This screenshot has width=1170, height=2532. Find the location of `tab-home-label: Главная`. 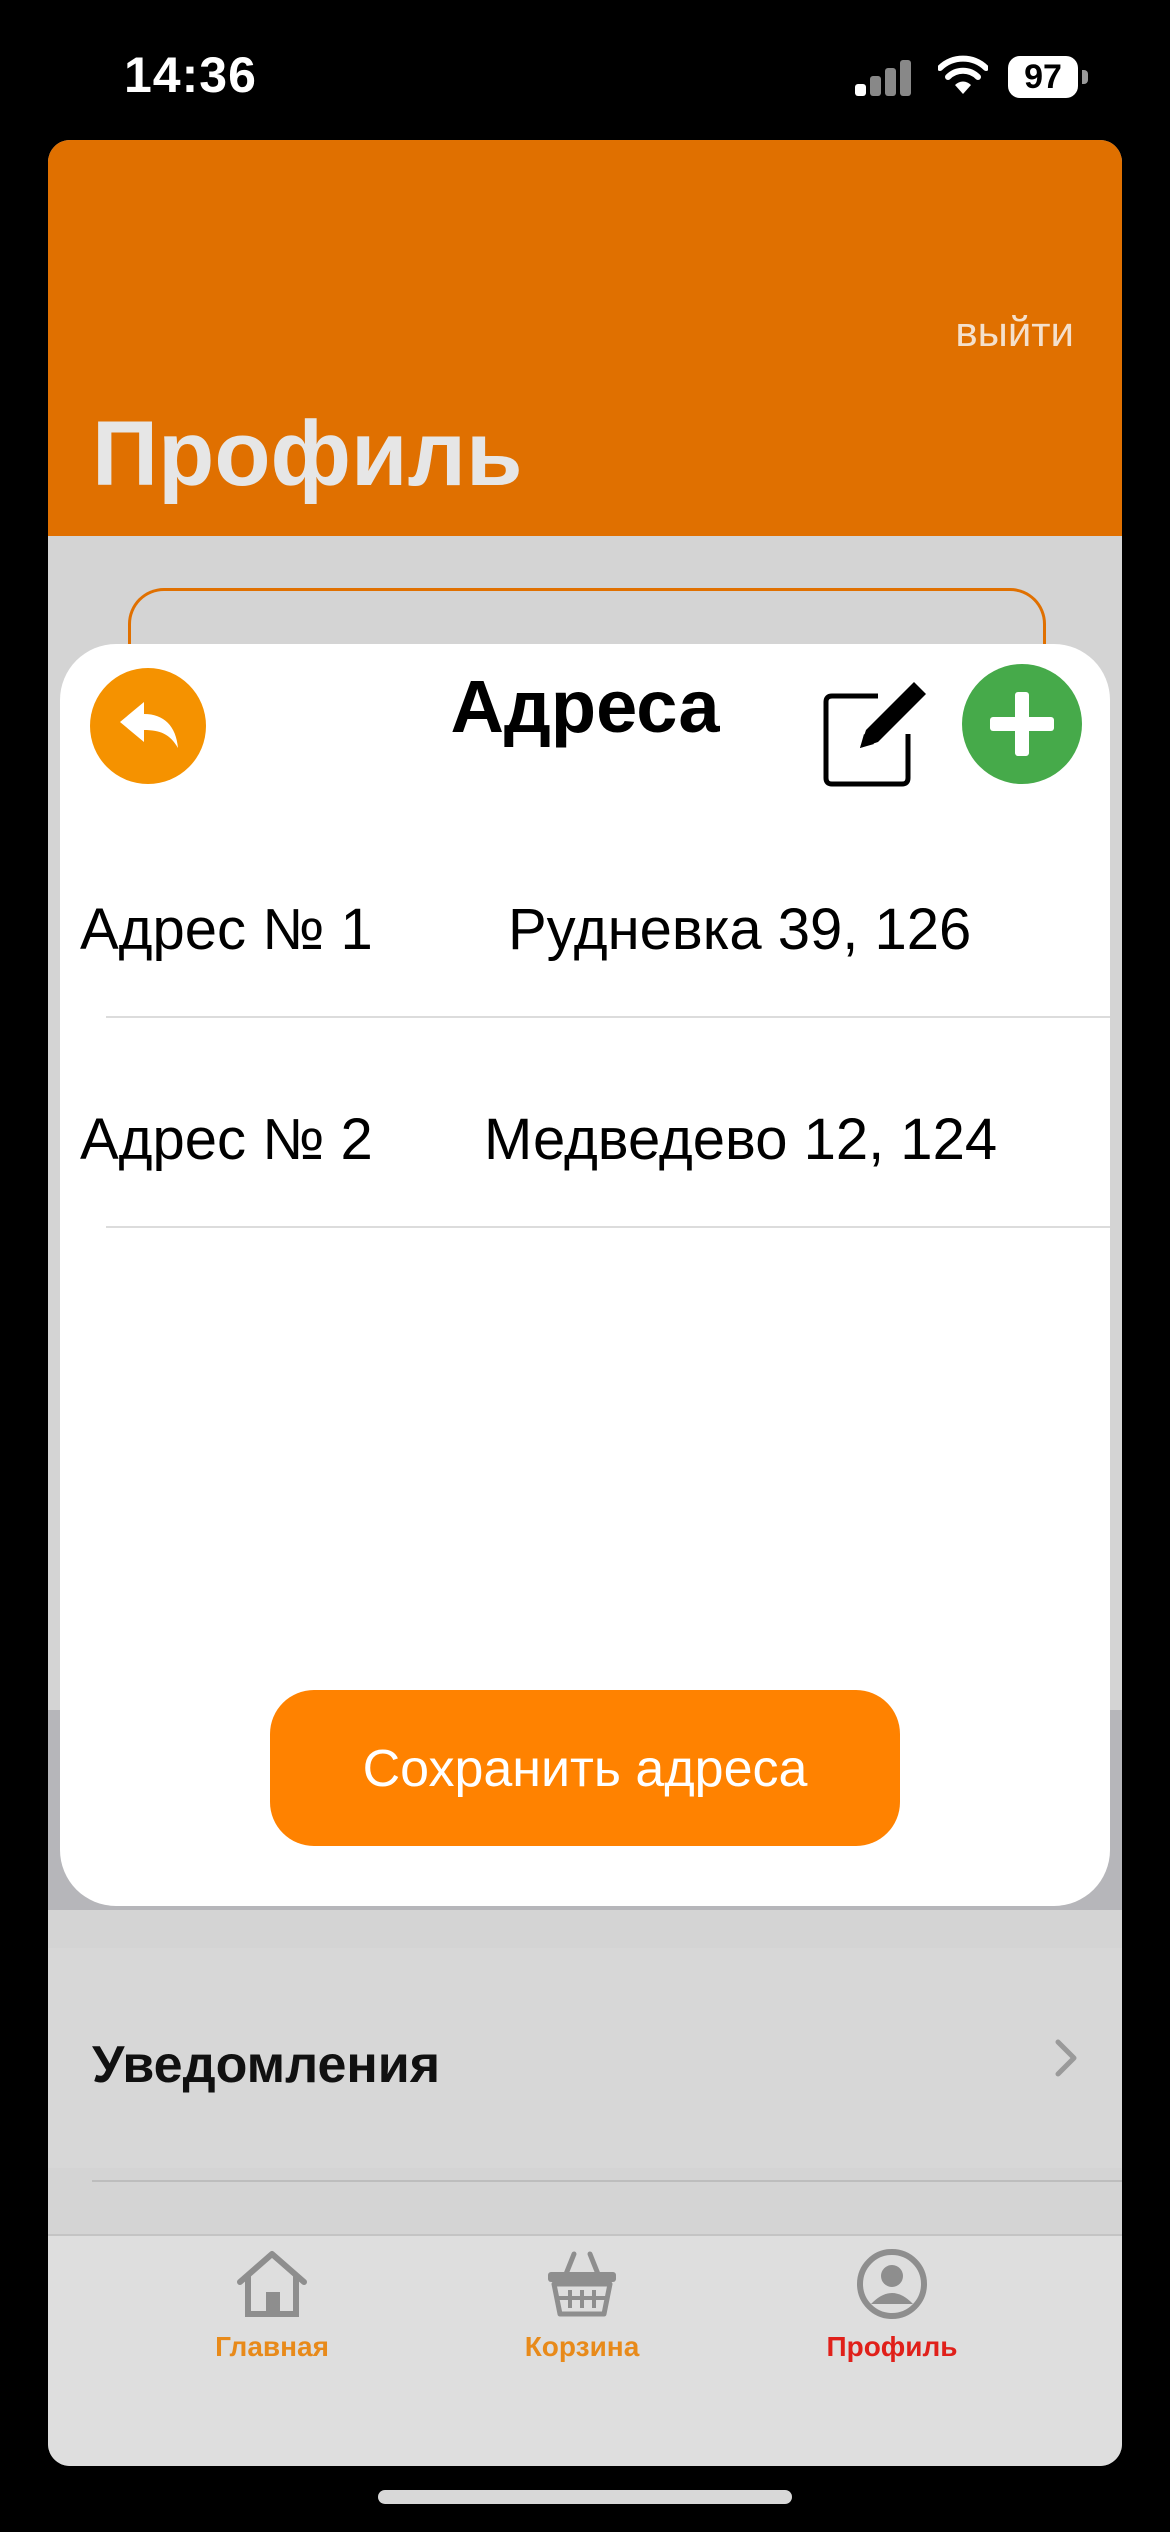

tab-home-label: Главная is located at coordinates (272, 2346).